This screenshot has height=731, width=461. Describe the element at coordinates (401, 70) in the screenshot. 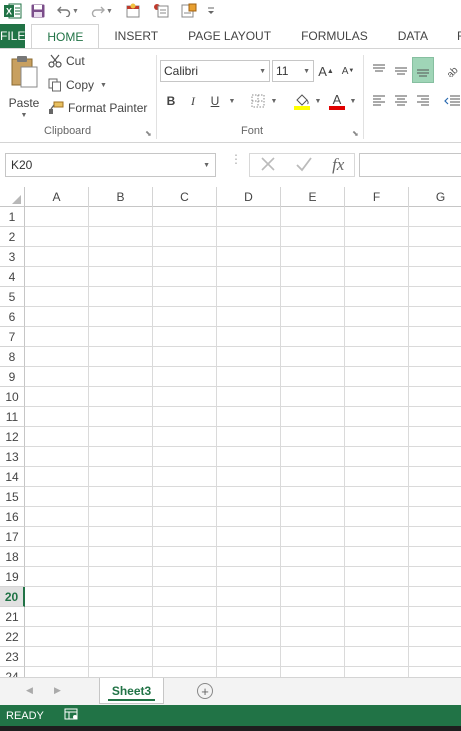

I see `align-middle-icon` at that location.